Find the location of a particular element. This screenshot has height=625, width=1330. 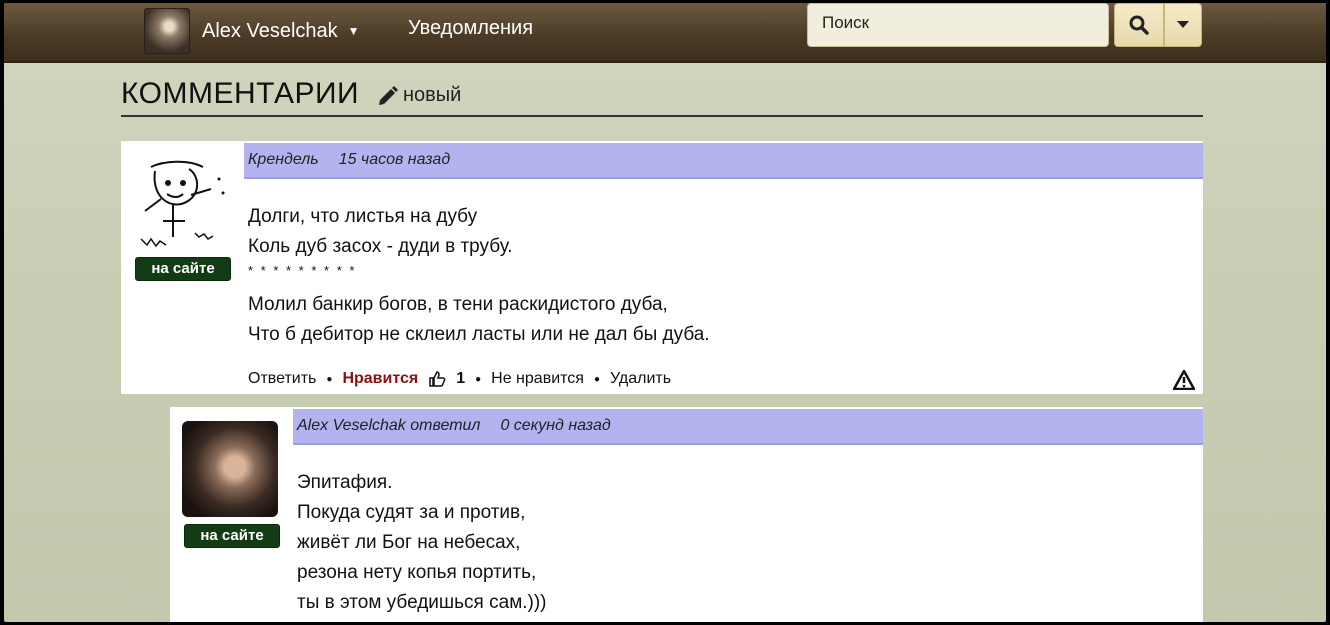

report-button is located at coordinates (1184, 382).